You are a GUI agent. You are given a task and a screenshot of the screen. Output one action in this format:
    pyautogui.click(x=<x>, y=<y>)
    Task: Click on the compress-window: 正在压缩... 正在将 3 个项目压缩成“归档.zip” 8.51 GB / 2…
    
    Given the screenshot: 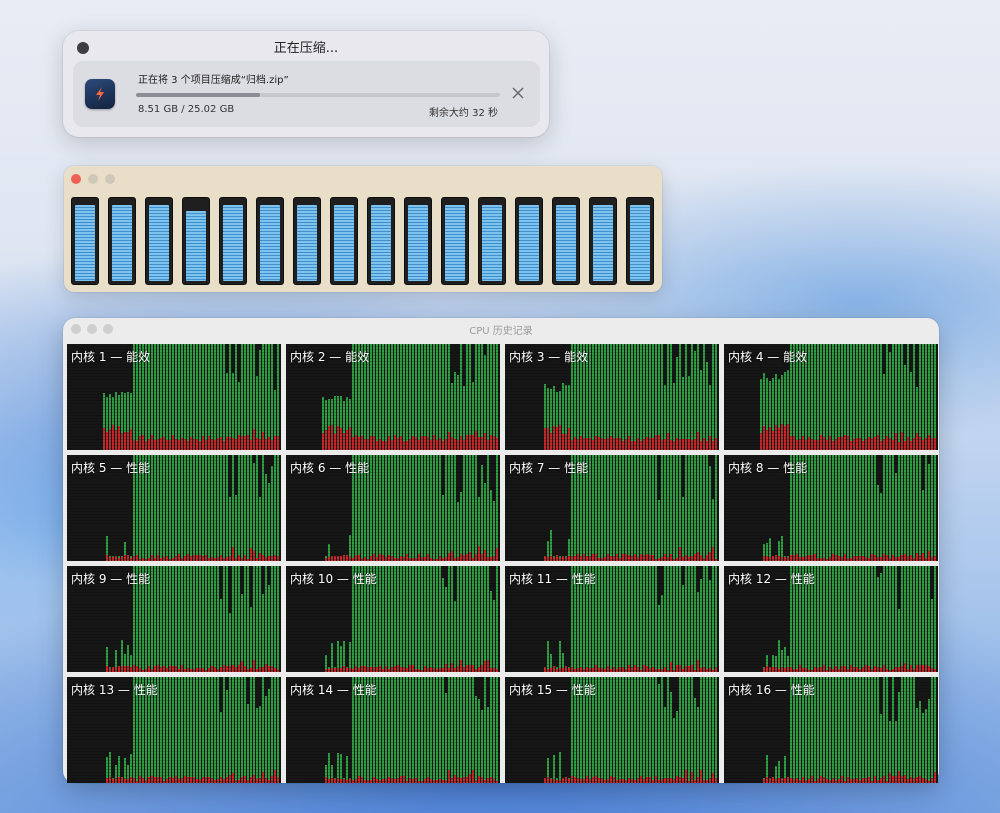 What is the action you would take?
    pyautogui.click(x=306, y=84)
    